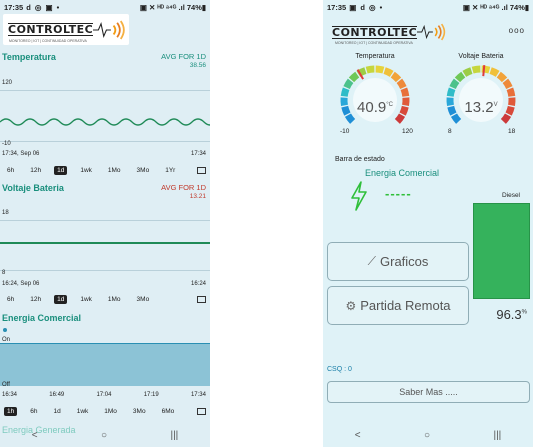 The height and width of the screenshot is (447, 533). Describe the element at coordinates (5, 330) in the screenshot. I see `energia-dot-icon` at that location.